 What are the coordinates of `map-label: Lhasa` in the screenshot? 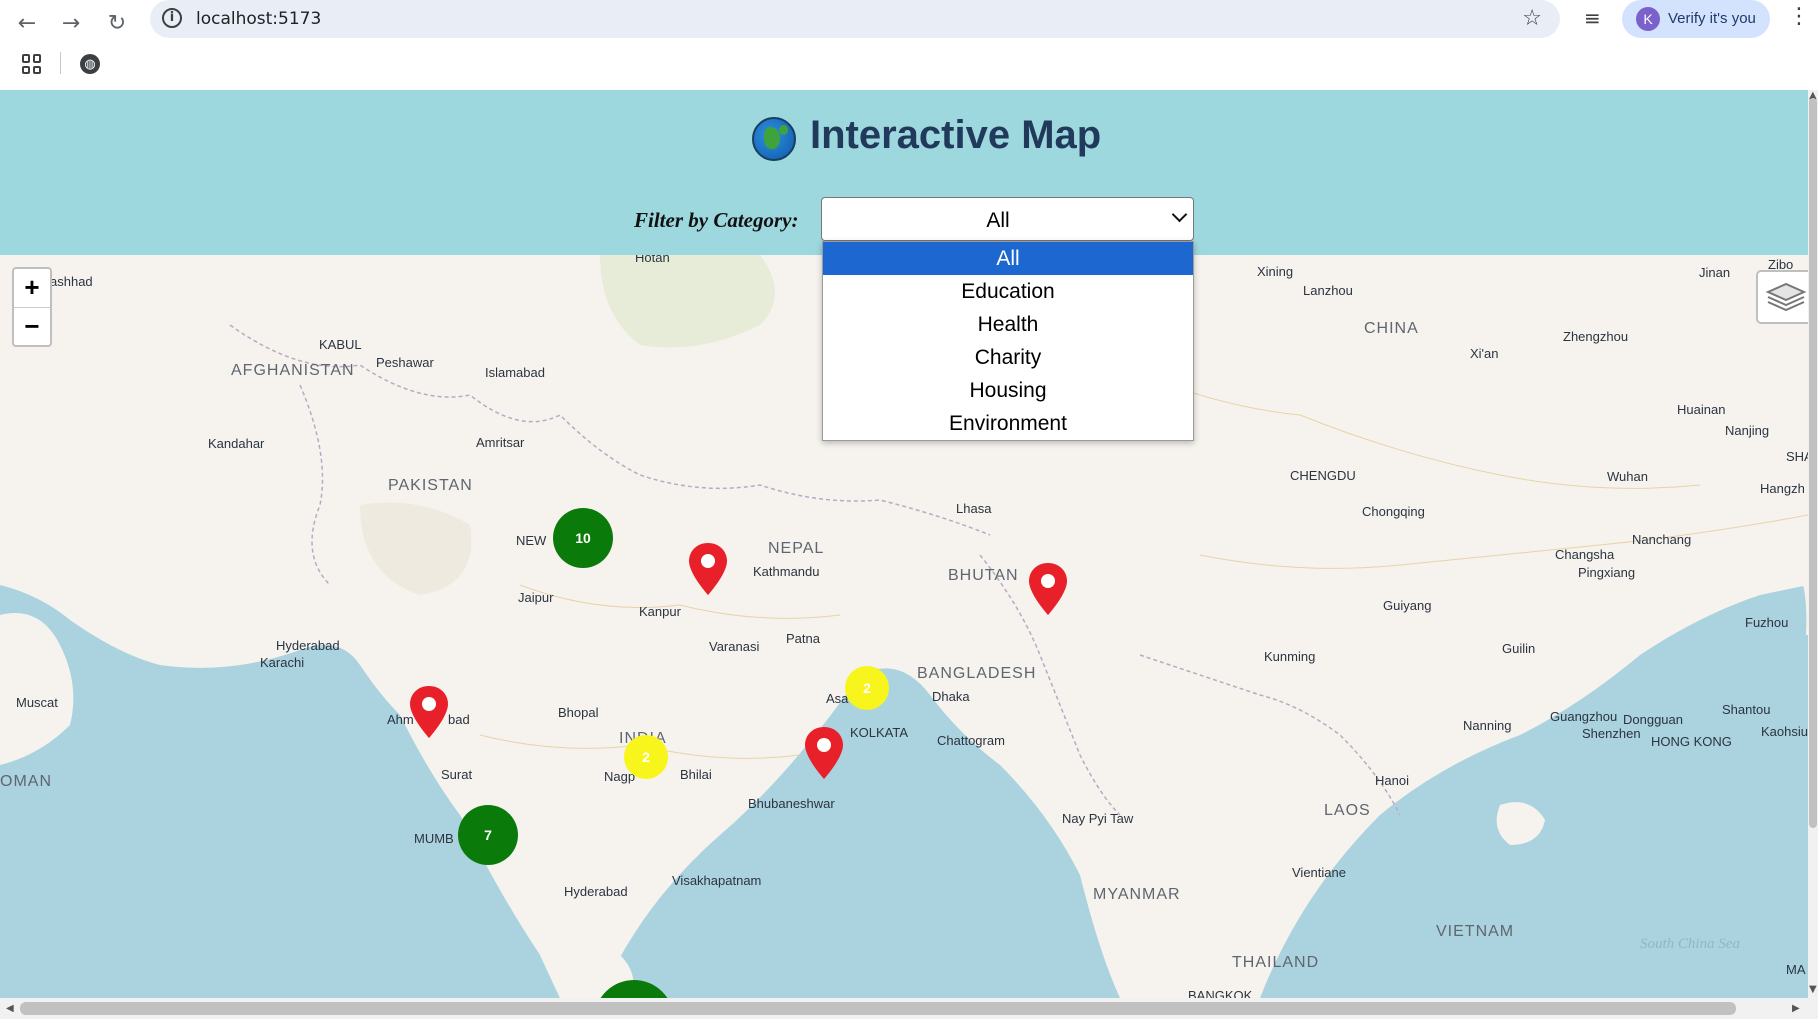 It's located at (974, 508).